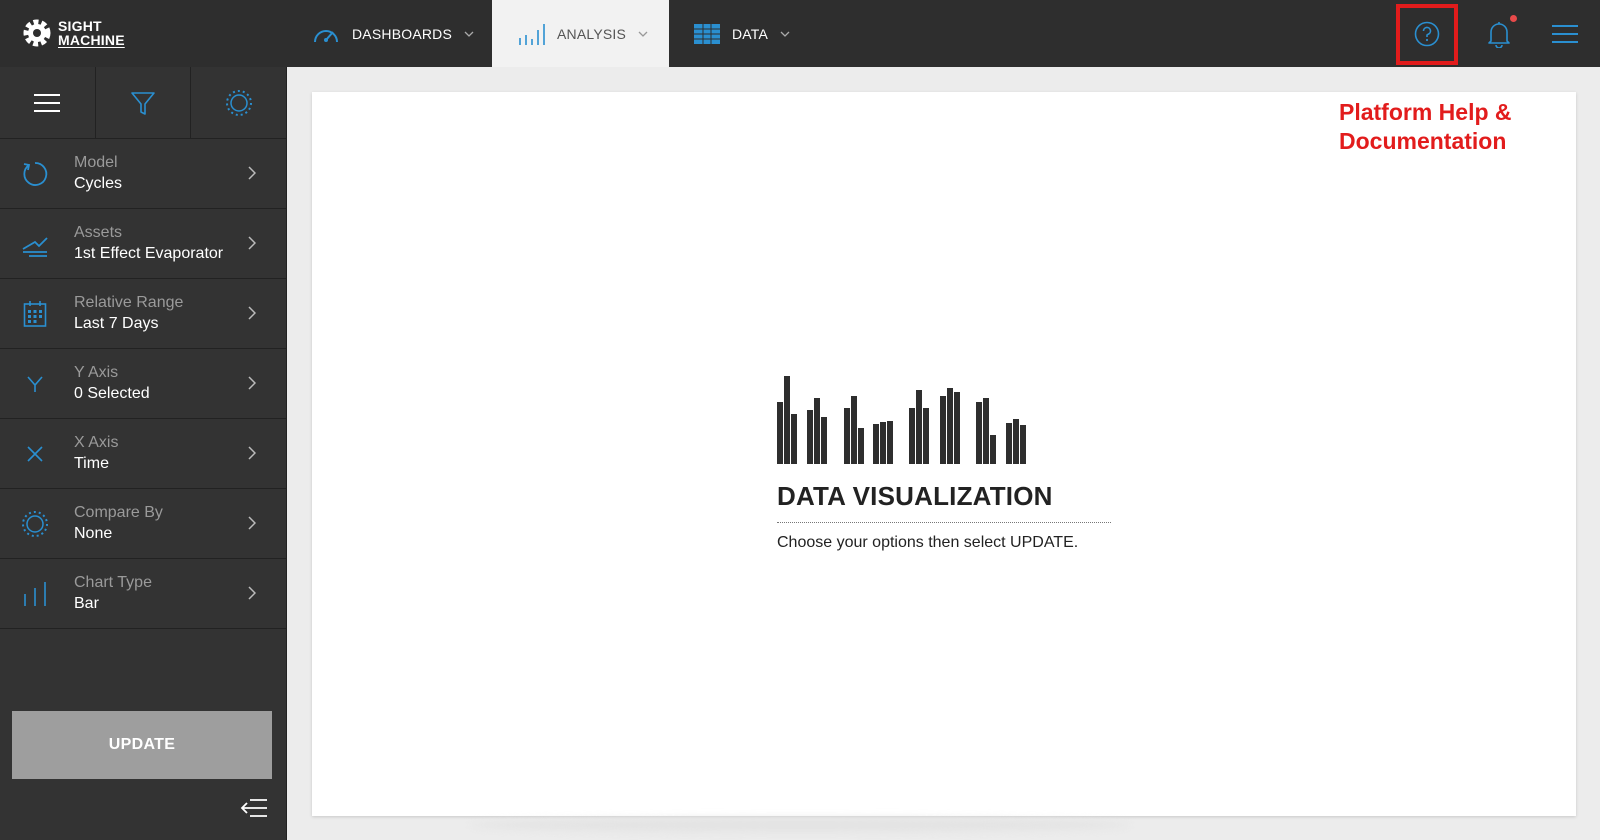 Image resolution: width=1600 pixels, height=840 pixels. What do you see at coordinates (944, 522) in the screenshot?
I see `title-divider` at bounding box center [944, 522].